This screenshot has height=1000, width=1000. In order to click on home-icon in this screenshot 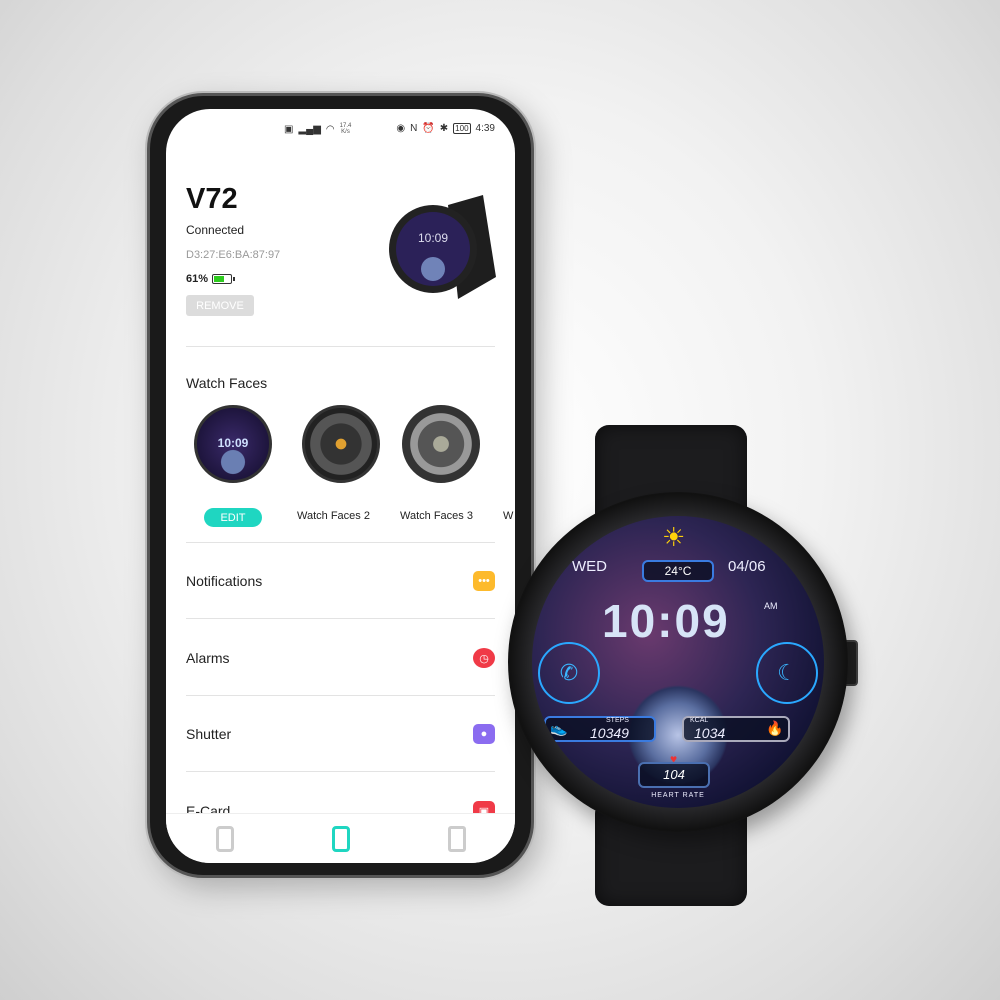, I will do `click(225, 839)`.